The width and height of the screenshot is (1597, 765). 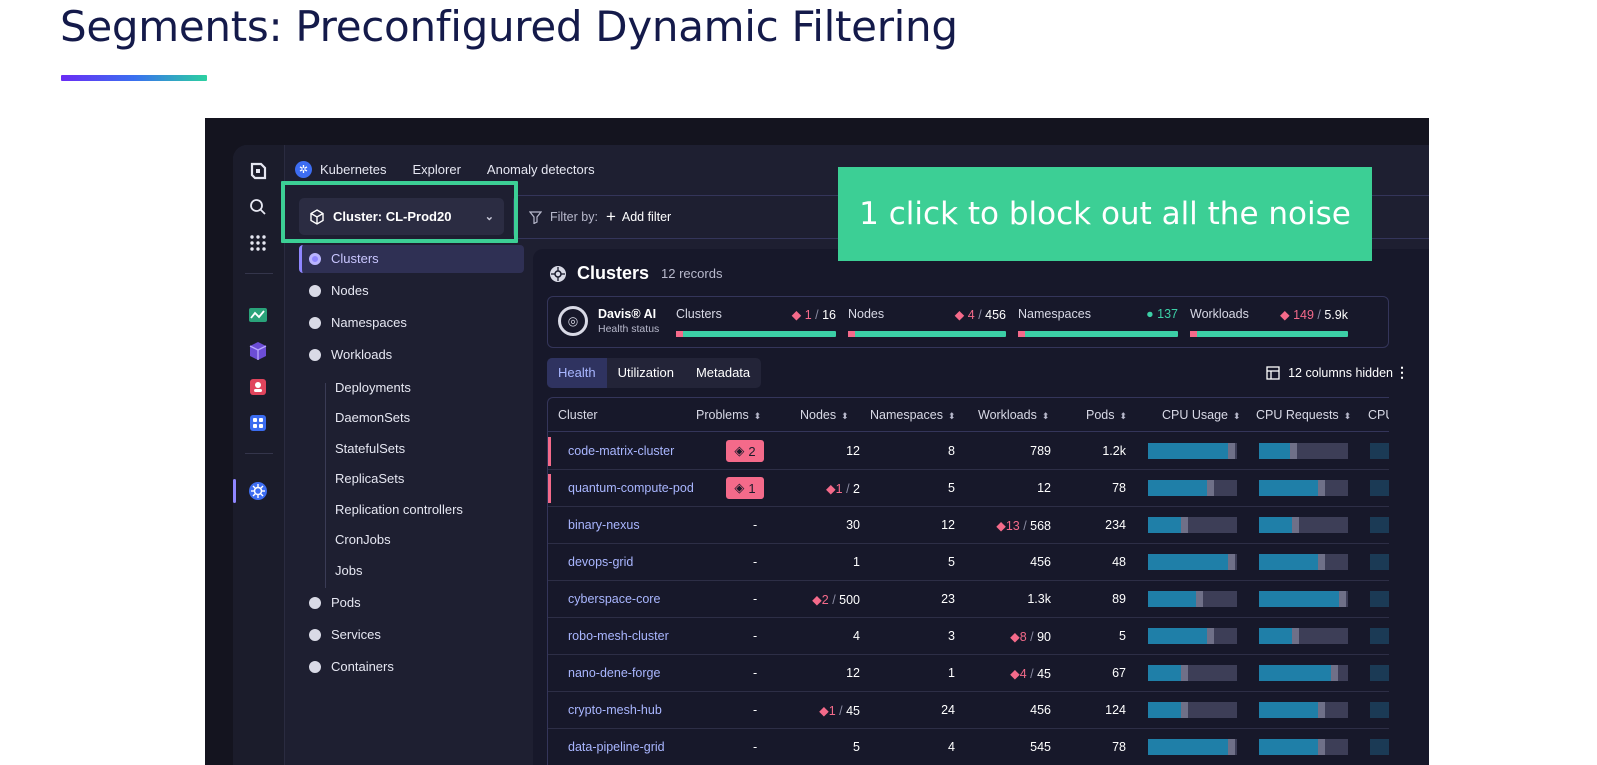 What do you see at coordinates (1098, 334) in the screenshot?
I see `health-bar` at bounding box center [1098, 334].